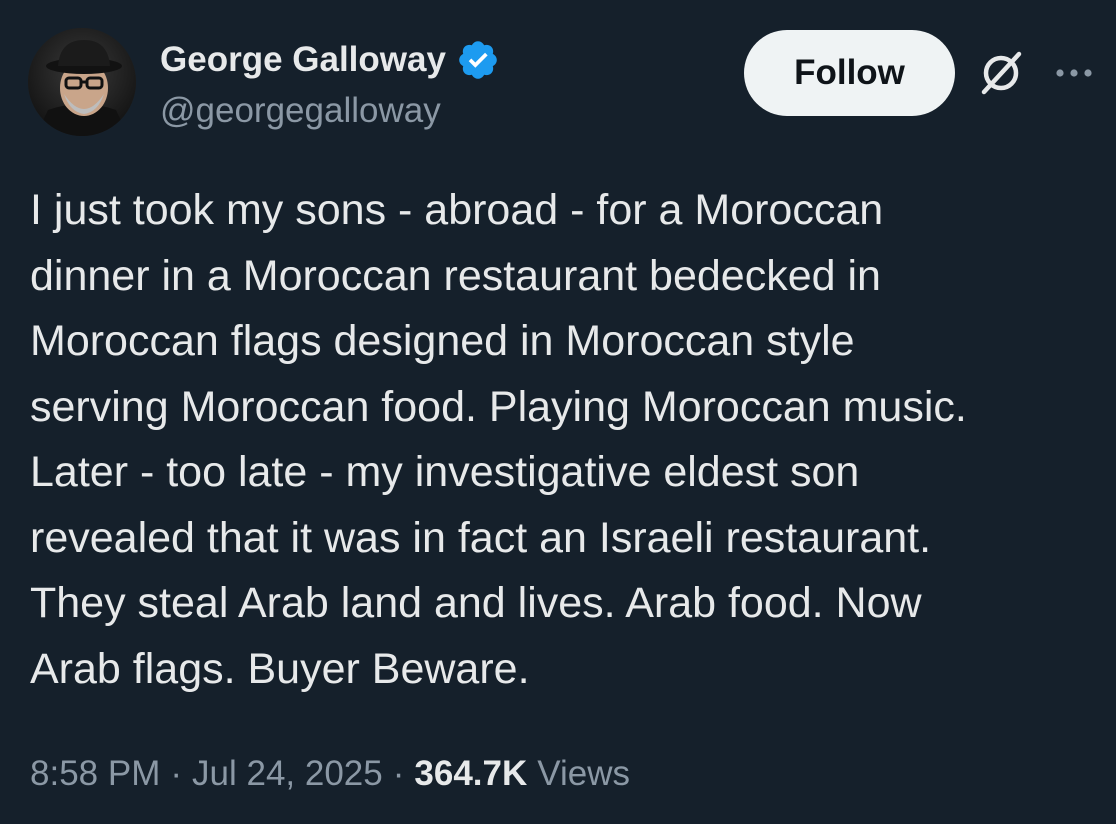 Image resolution: width=1116 pixels, height=824 pixels. Describe the element at coordinates (1074, 73) in the screenshot. I see `more-options-icon` at that location.